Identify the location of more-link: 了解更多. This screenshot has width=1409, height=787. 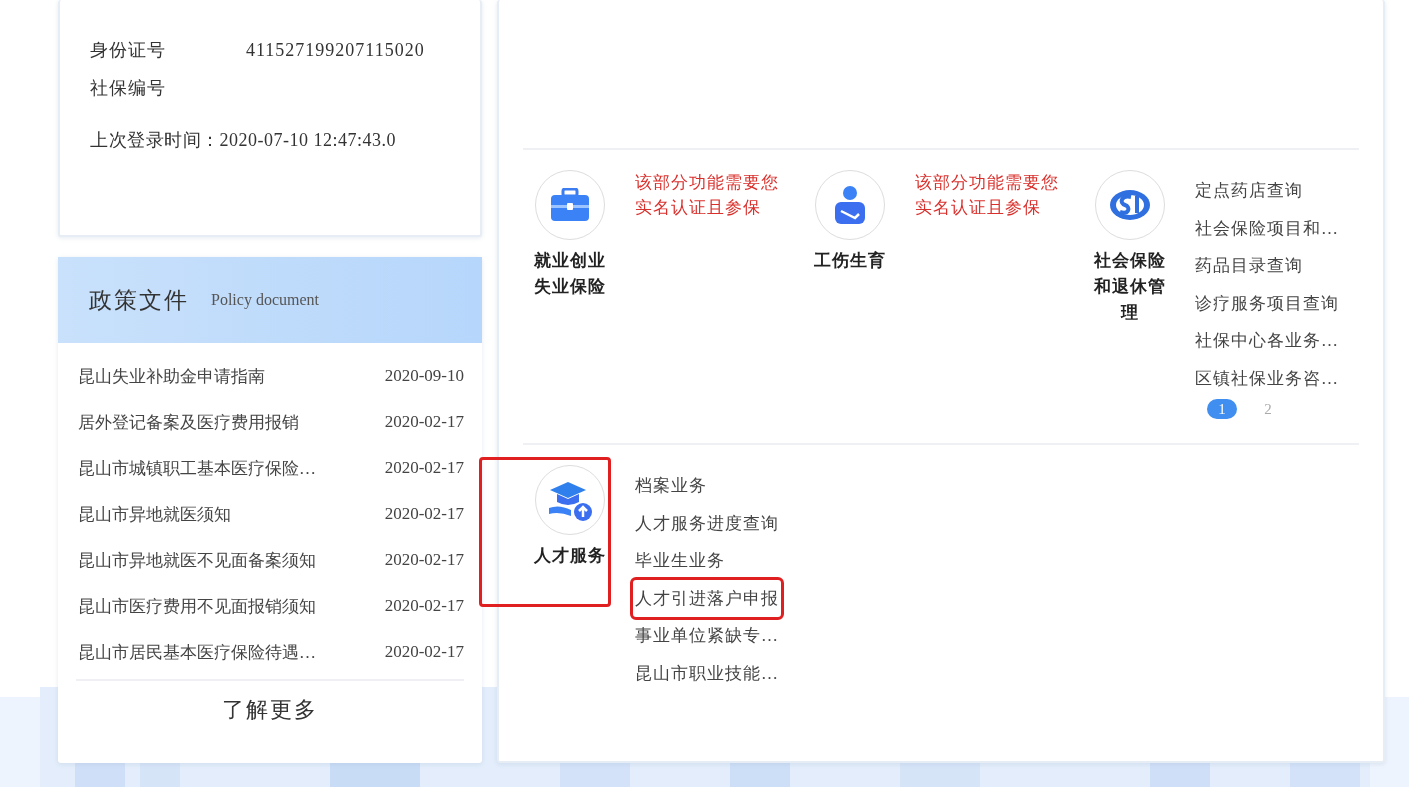
(270, 702).